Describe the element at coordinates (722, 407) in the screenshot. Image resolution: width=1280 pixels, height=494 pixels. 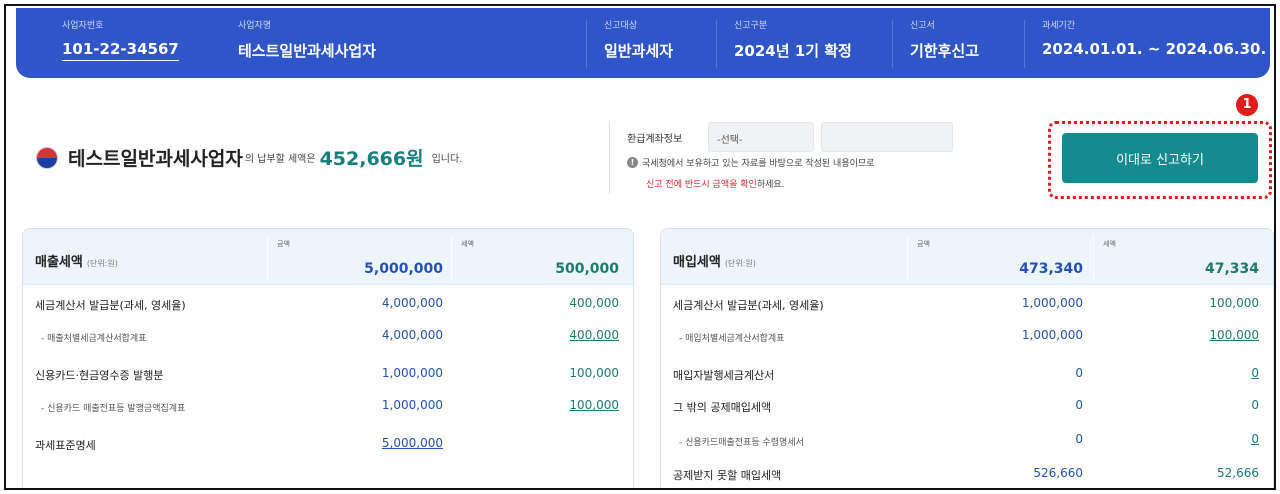
I see `purchase-row-label: 그 밖의 공제매입세액` at that location.